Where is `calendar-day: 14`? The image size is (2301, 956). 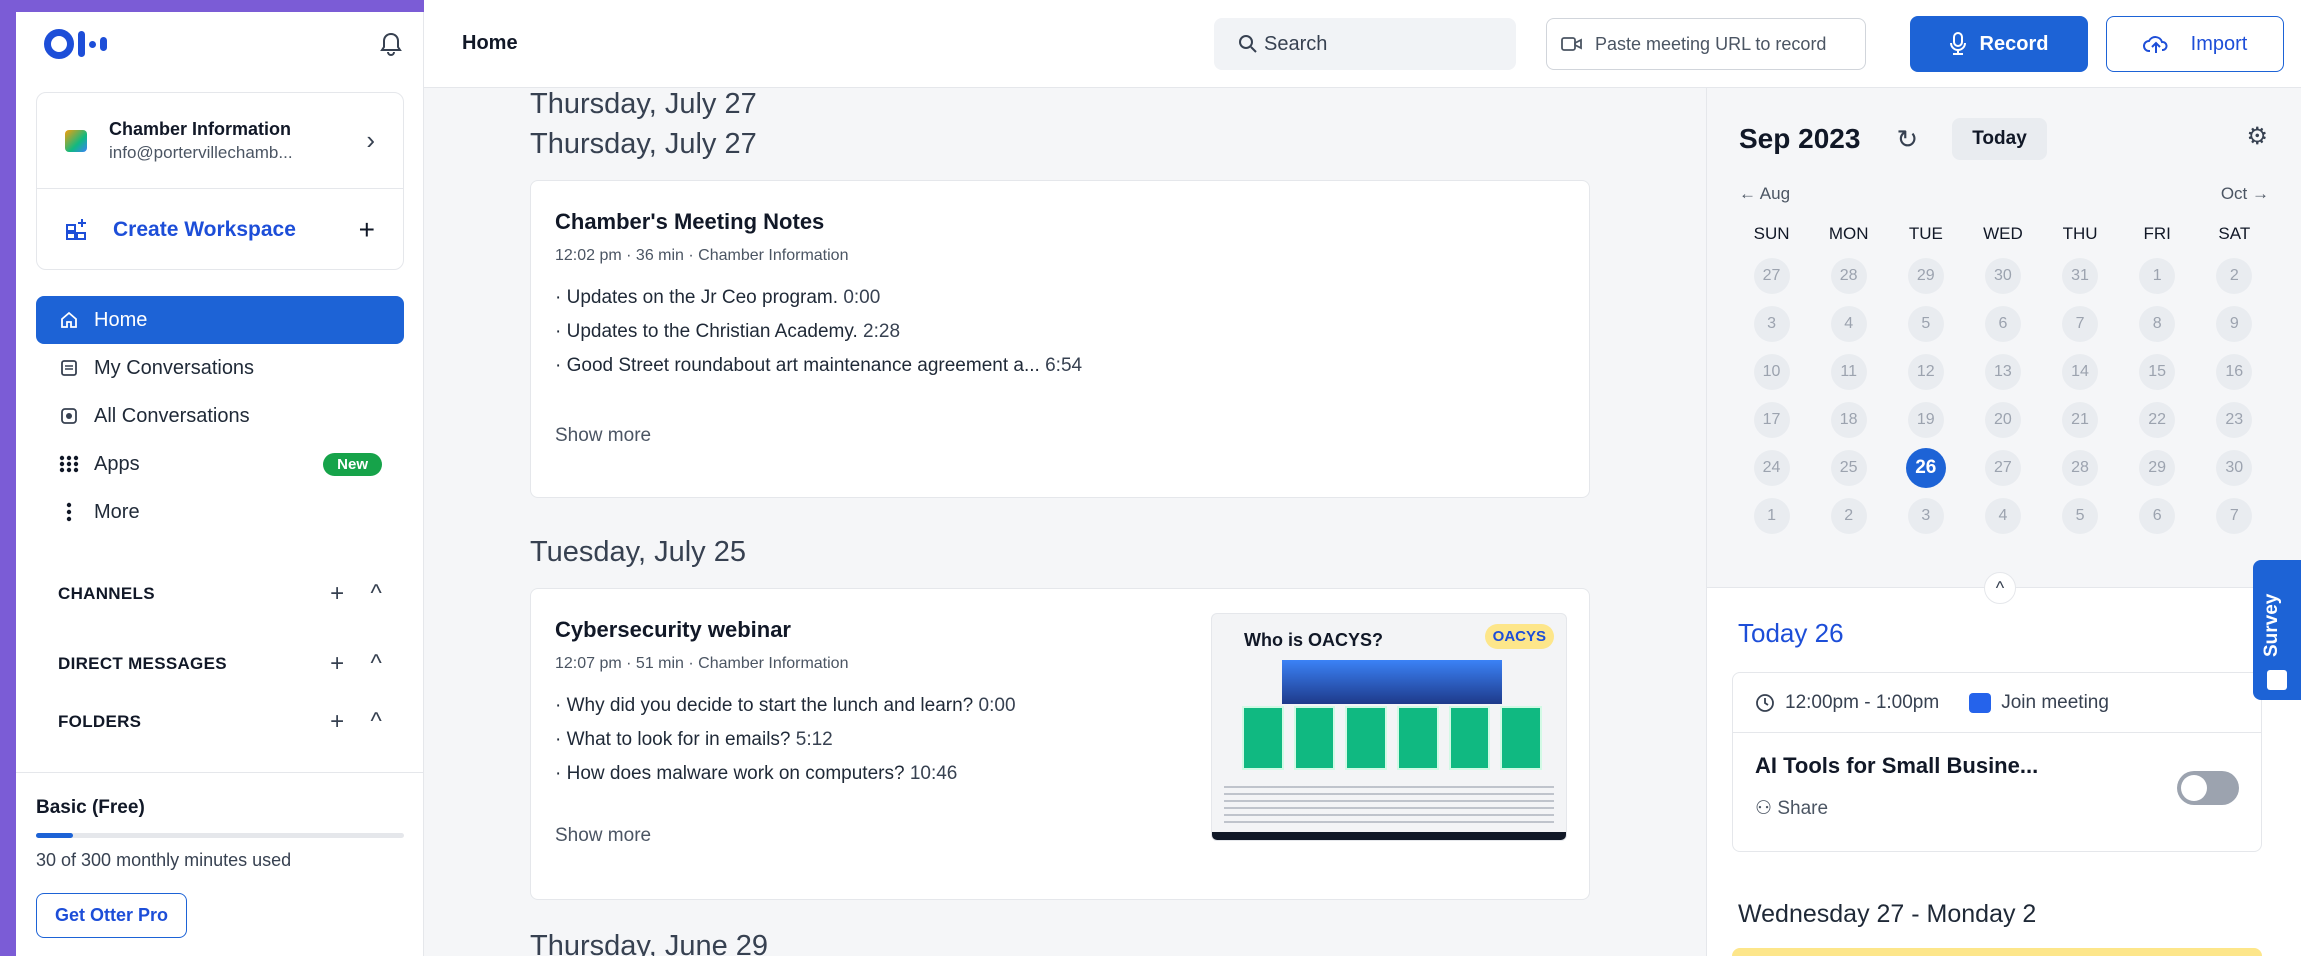
calendar-day: 14 is located at coordinates (2080, 372).